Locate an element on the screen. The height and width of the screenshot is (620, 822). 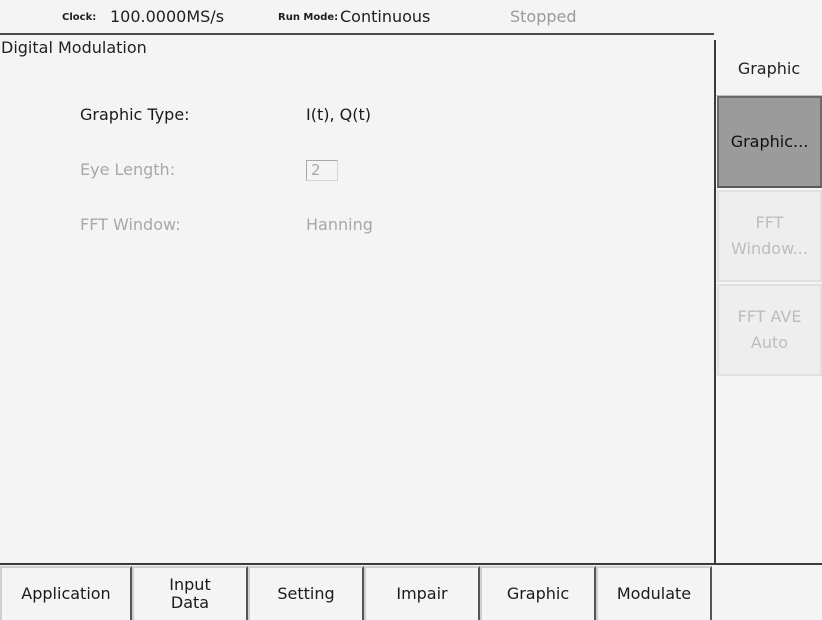
tab-input-data-line1: Input is located at coordinates (190, 584).